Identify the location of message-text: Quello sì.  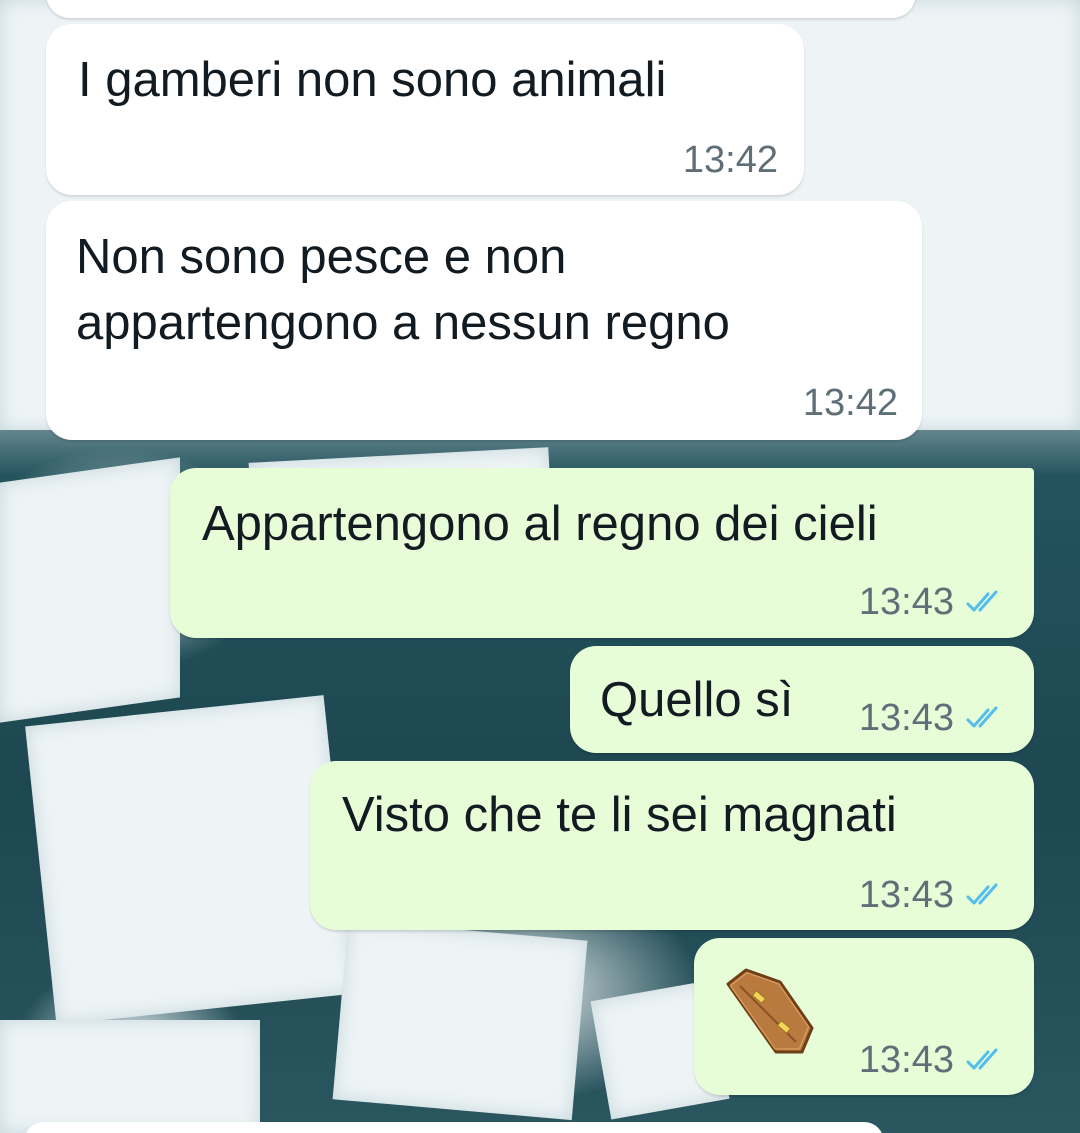
(697, 700).